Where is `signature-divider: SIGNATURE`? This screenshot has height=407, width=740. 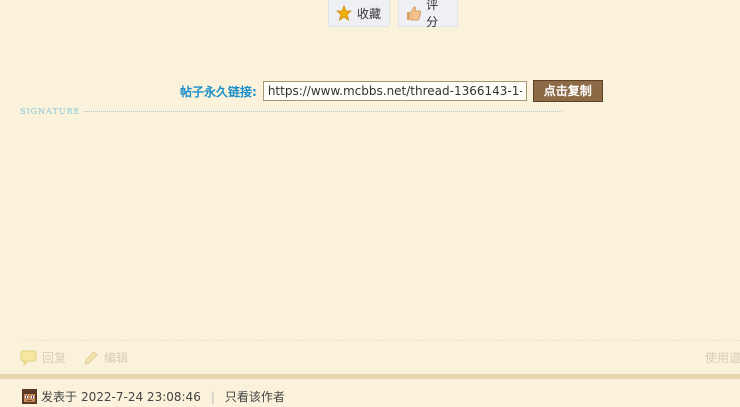 signature-divider: SIGNATURE is located at coordinates (291, 111).